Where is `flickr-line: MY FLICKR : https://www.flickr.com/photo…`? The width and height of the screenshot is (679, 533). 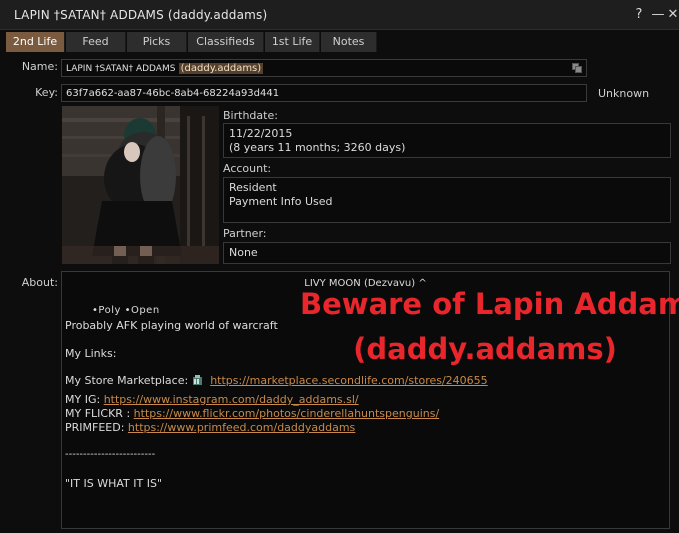 flickr-line: MY FLICKR : https://www.flickr.com/photo… is located at coordinates (252, 413).